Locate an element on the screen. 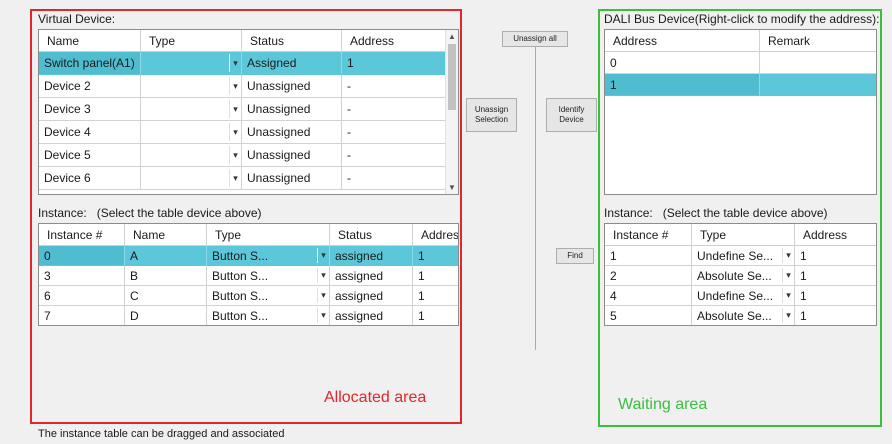 The width and height of the screenshot is (892, 444). device-name-cell: Device 5 is located at coordinates (90, 155).